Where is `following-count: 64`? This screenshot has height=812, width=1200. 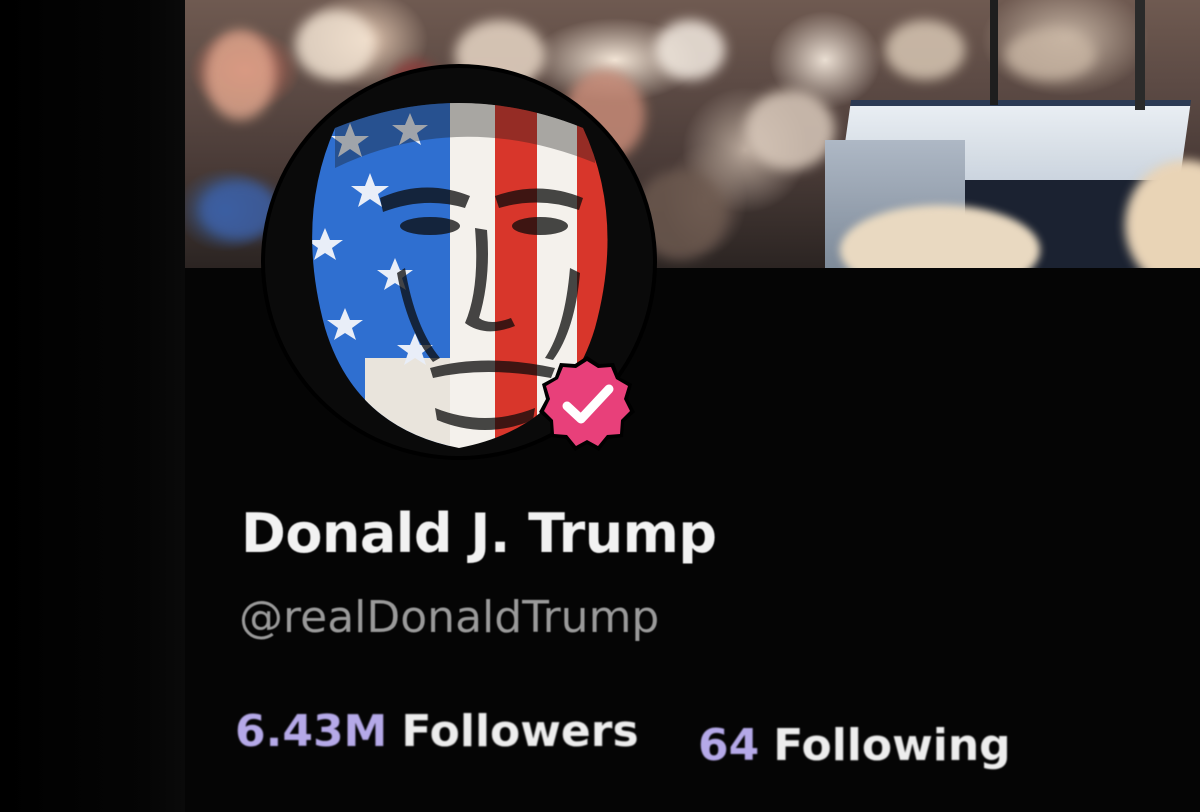
following-count: 64 is located at coordinates (728, 745).